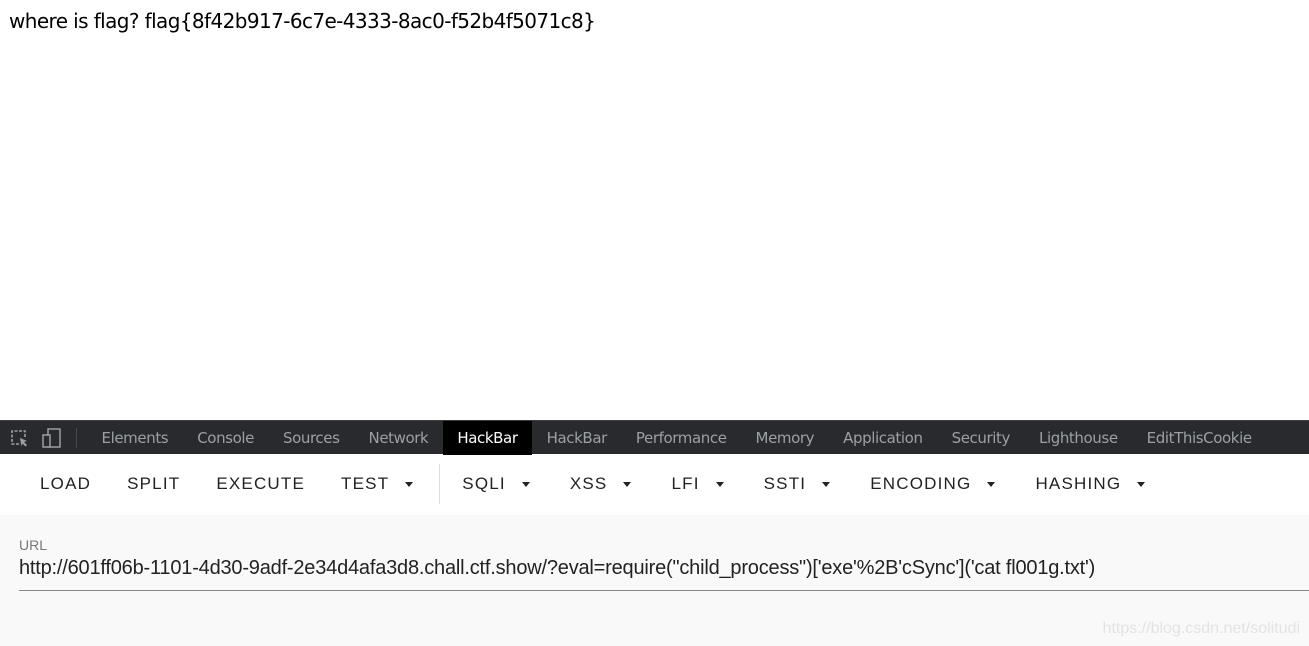  Describe the element at coordinates (33, 545) in the screenshot. I see `url-label: URL` at that location.